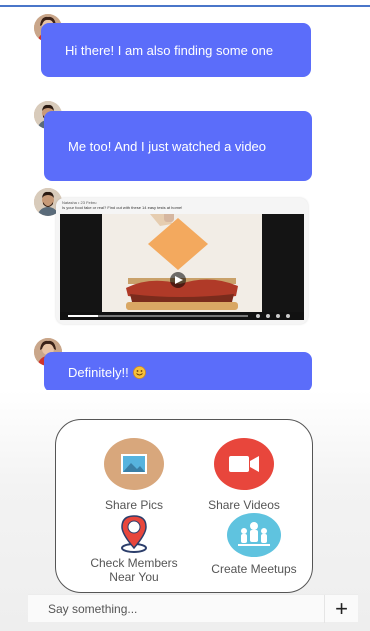 This screenshot has height=631, width=370. I want to click on create-meetups-label: Create Meetups, so click(254, 569).